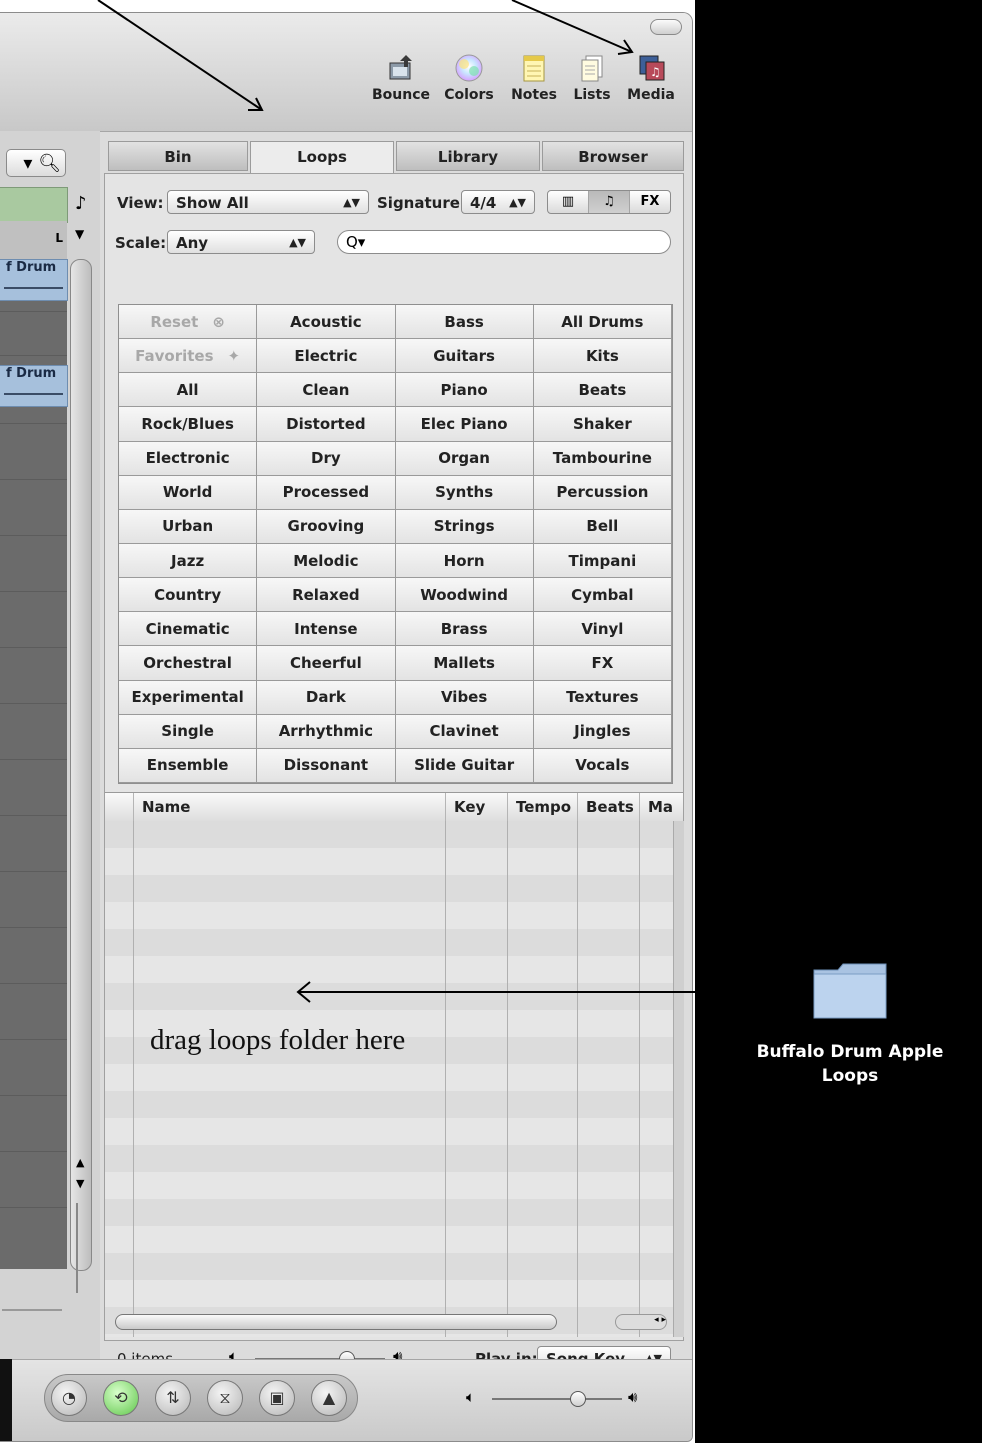 This screenshot has height=1443, width=982. What do you see at coordinates (277, 1398) in the screenshot?
I see `score-button: ▣` at bounding box center [277, 1398].